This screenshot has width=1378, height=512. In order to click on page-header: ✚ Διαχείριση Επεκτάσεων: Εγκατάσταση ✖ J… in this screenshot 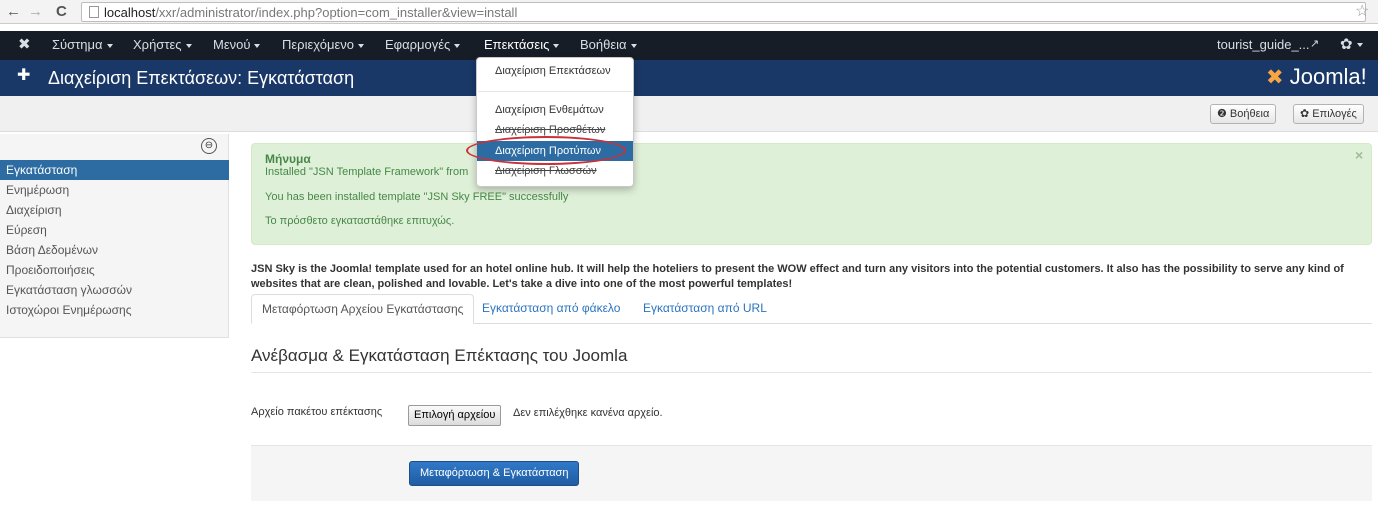, I will do `click(689, 78)`.